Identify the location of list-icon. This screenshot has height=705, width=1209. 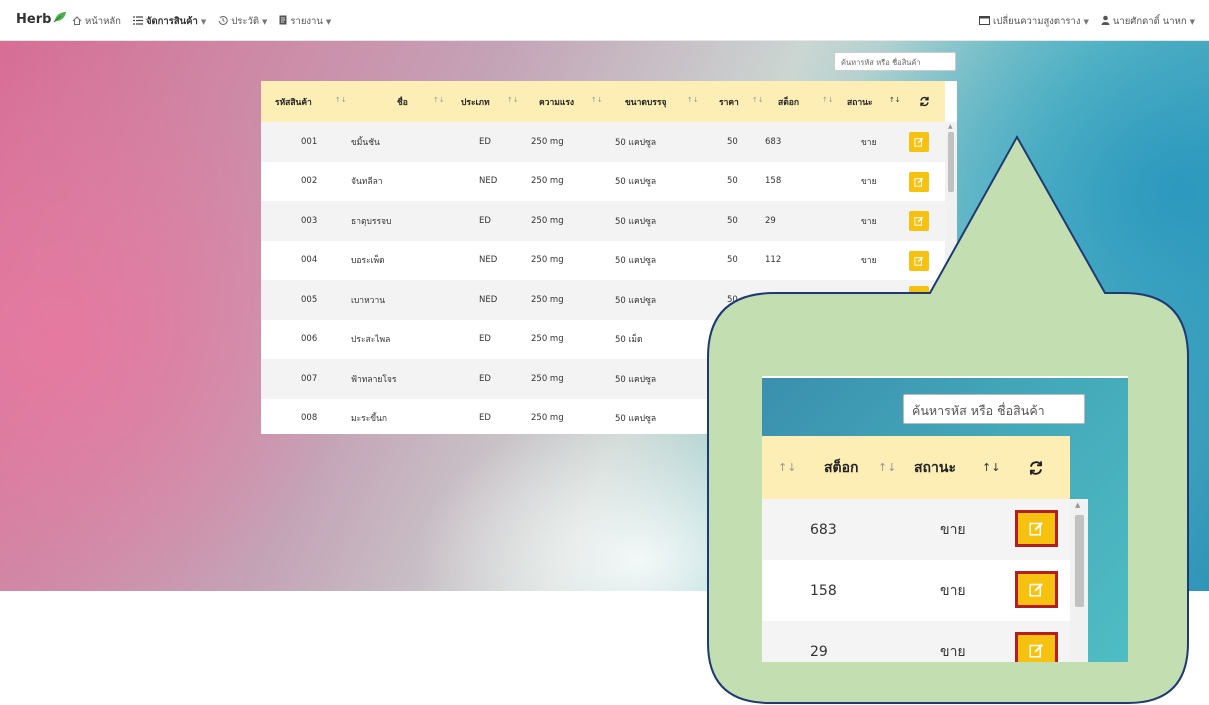
(137, 21).